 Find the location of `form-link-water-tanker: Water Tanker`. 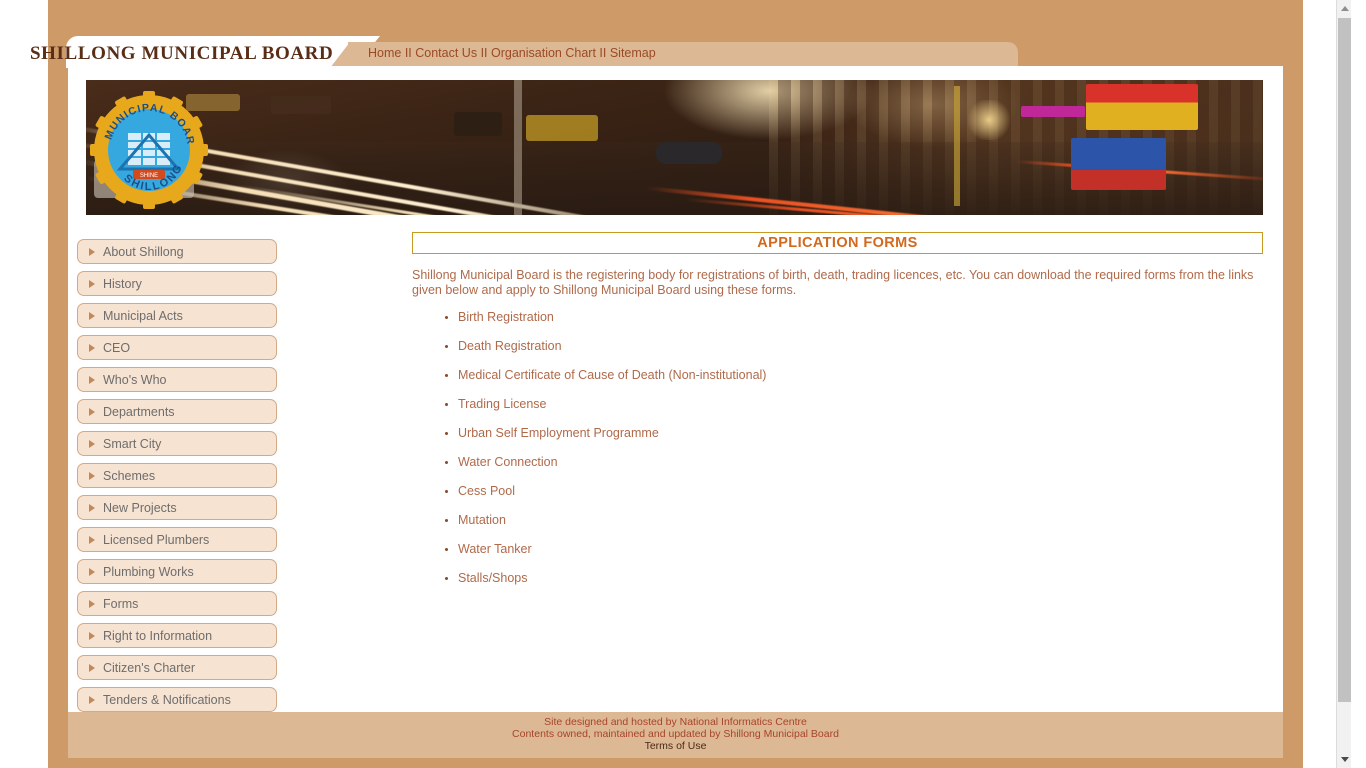

form-link-water-tanker: Water Tanker is located at coordinates (854, 549).